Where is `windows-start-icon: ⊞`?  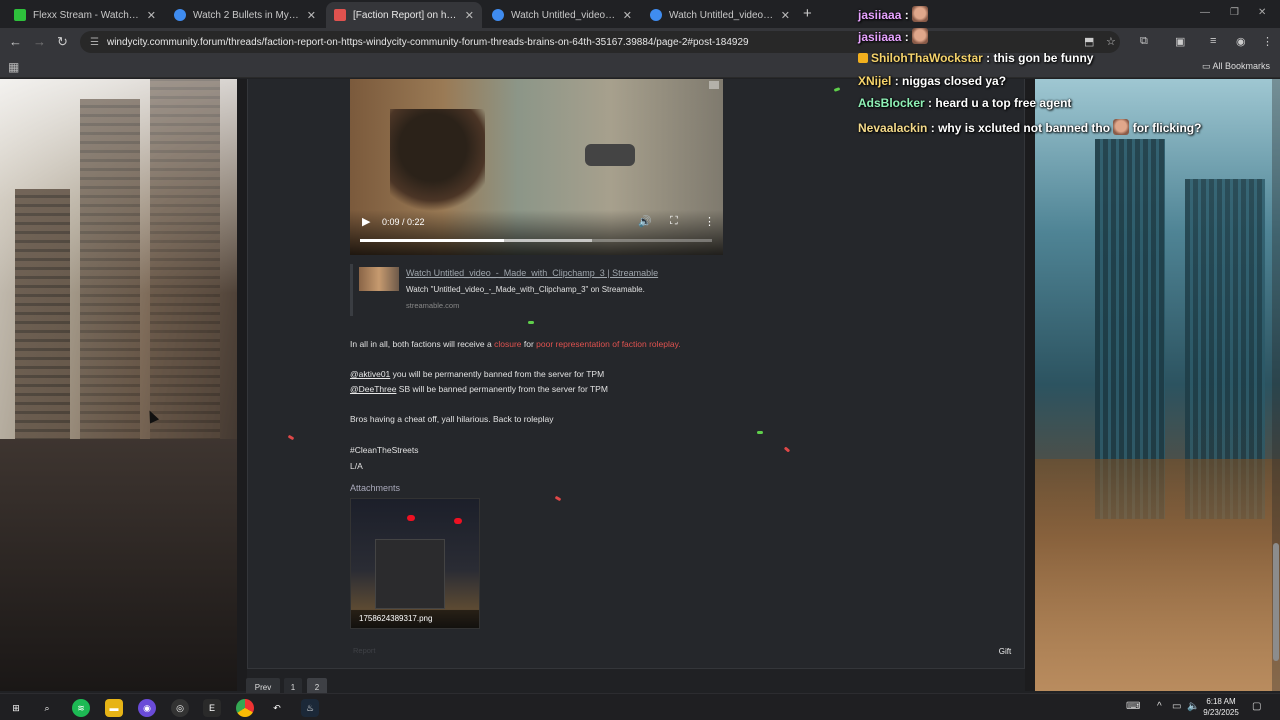 windows-start-icon: ⊞ is located at coordinates (16, 708).